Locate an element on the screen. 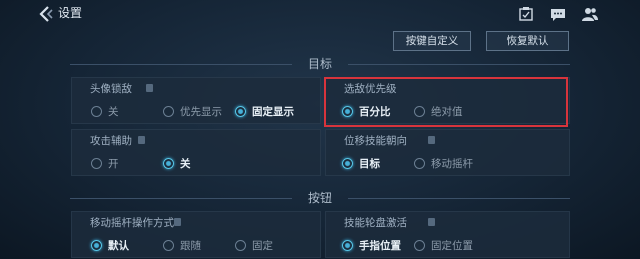 This screenshot has height=259, width=640. section-buttons: 按钮 is located at coordinates (320, 198).